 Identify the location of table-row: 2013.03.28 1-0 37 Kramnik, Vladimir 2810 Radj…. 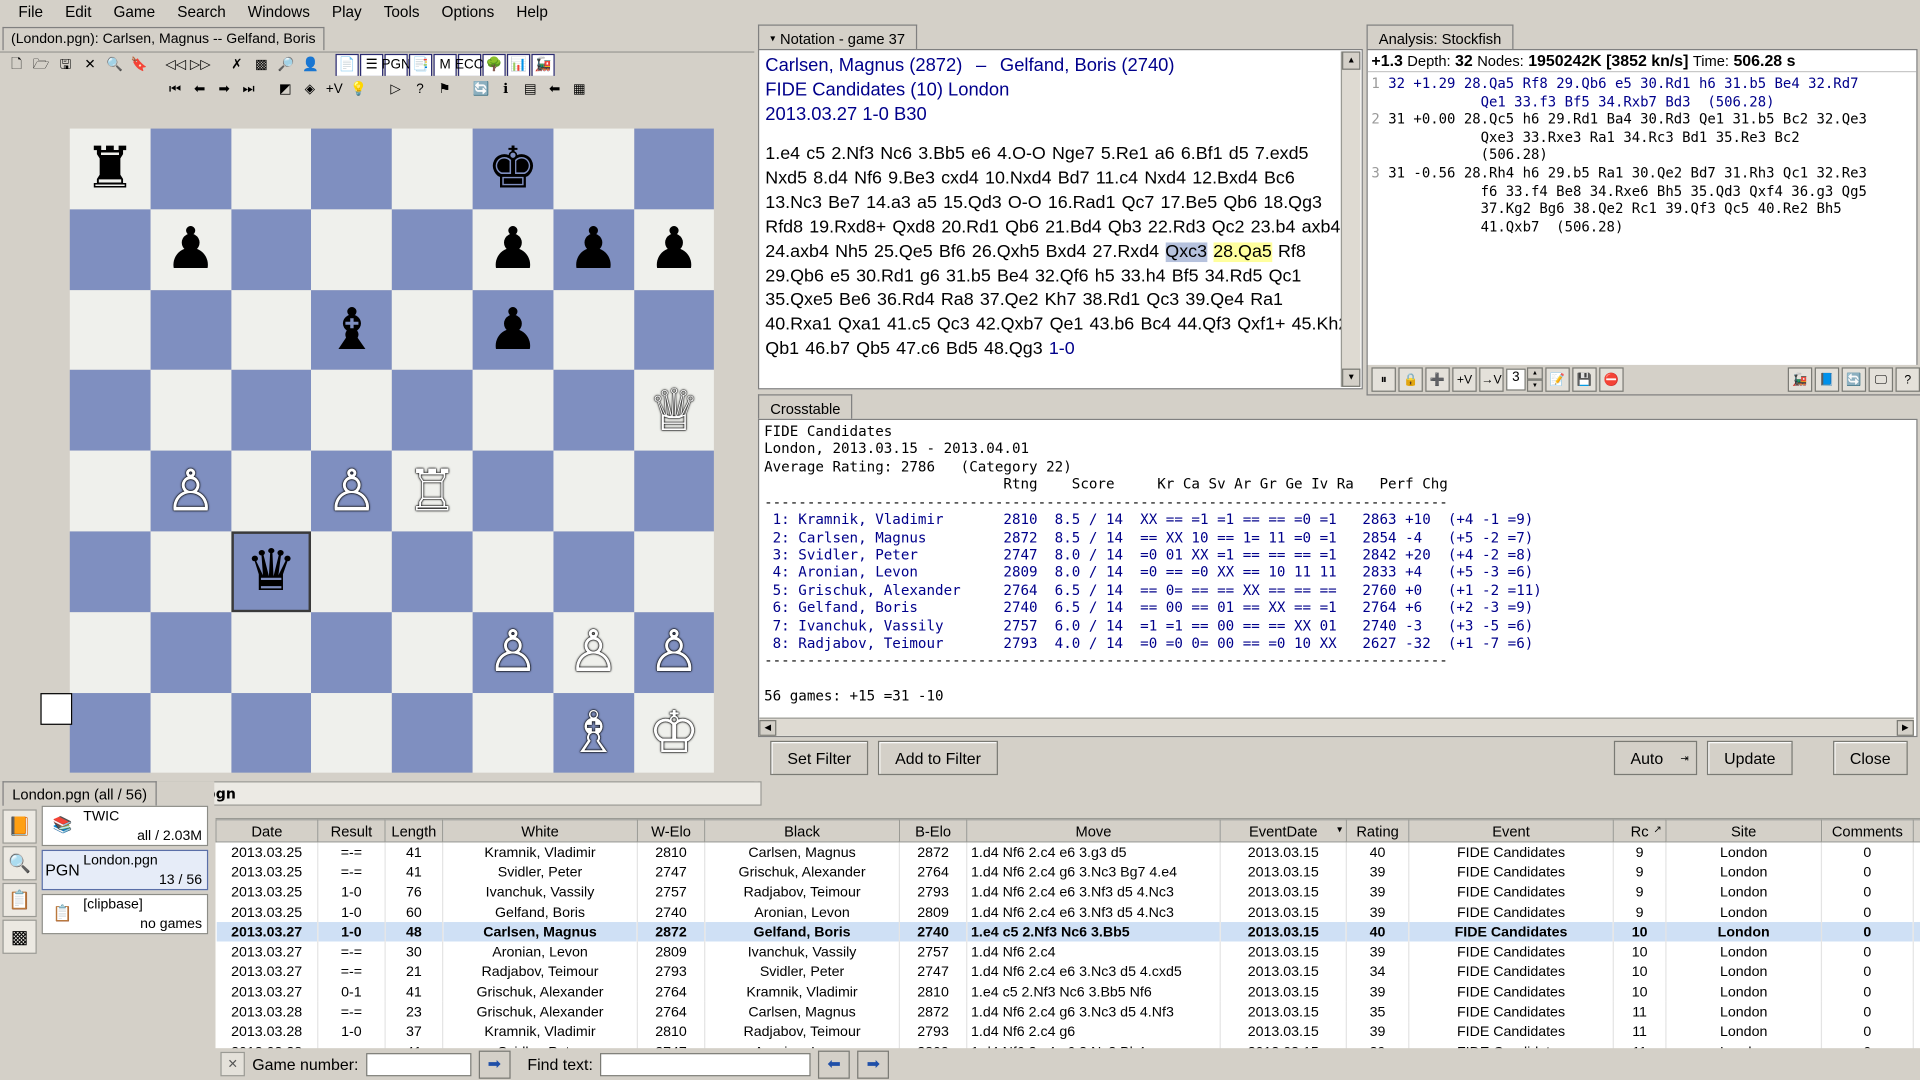
(1068, 1032).